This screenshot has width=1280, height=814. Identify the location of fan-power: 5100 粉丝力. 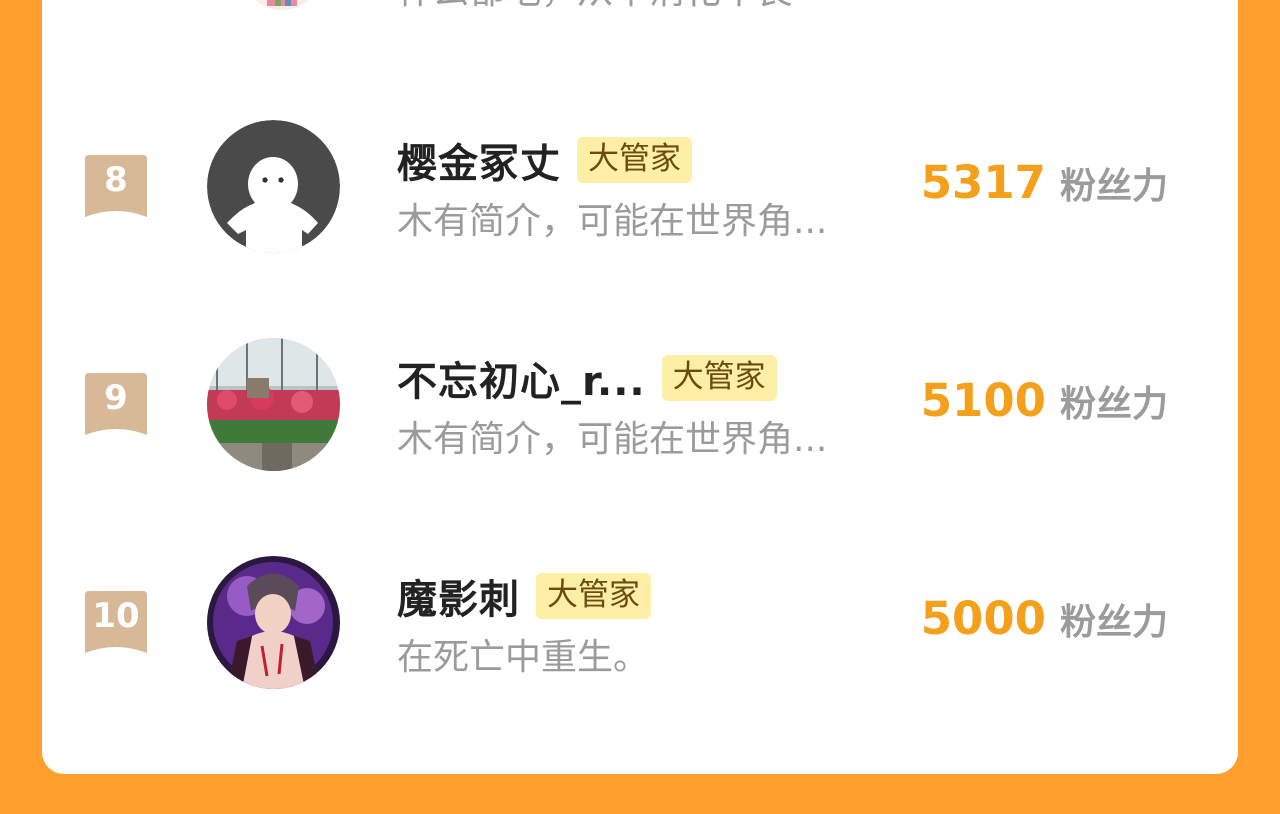
(1044, 400).